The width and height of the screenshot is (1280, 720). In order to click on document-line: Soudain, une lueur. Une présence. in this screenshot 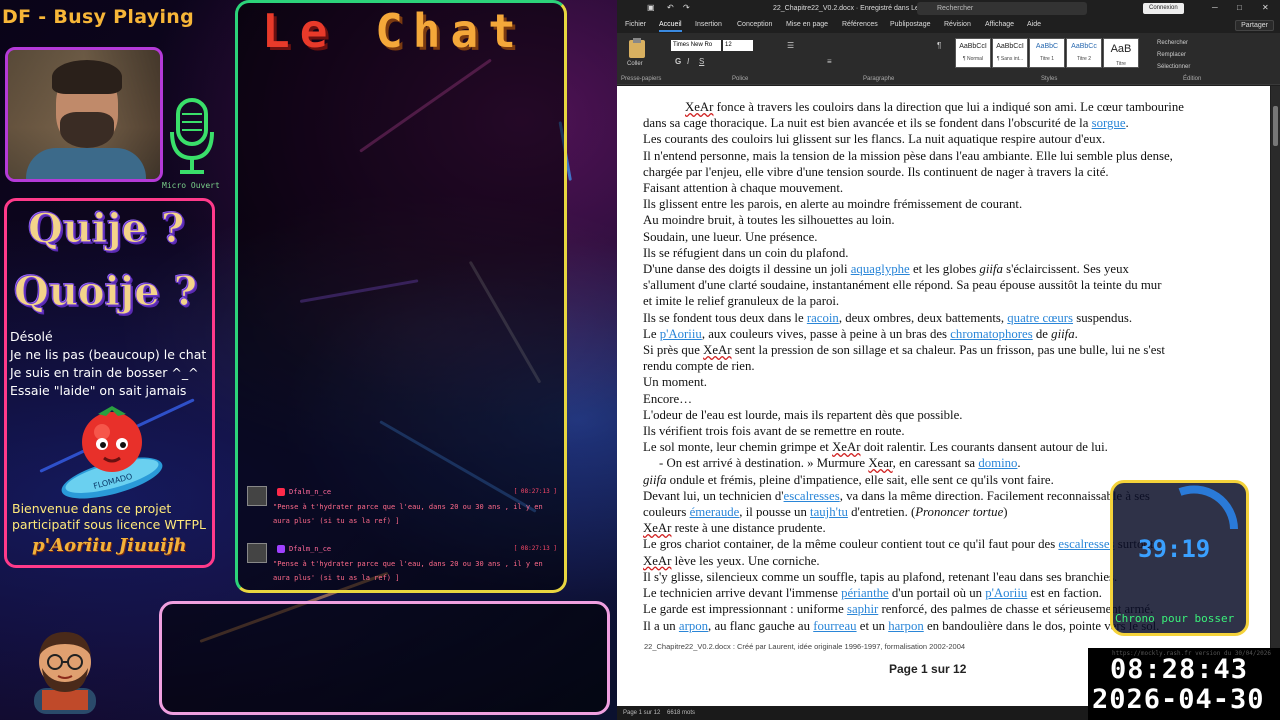, I will do `click(933, 237)`.